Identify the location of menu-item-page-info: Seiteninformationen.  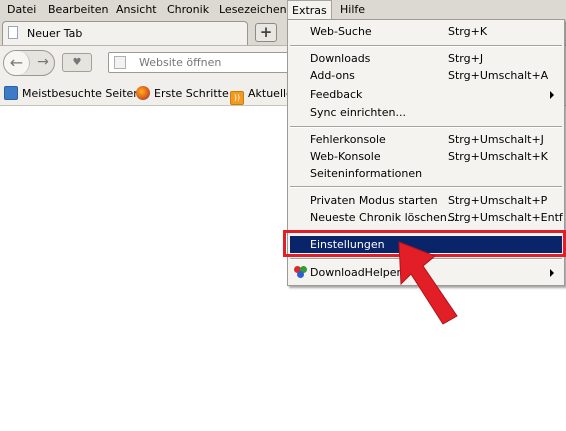
(426, 173).